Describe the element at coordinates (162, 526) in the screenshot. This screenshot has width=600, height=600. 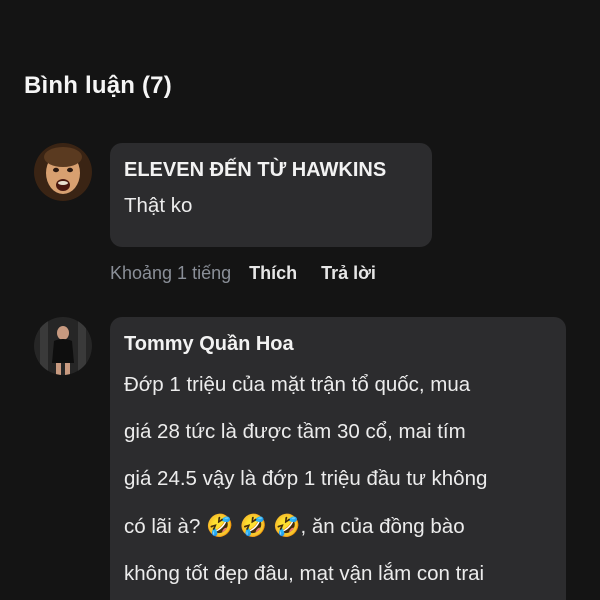
I see `comment-text-segment: có lãi à?` at that location.